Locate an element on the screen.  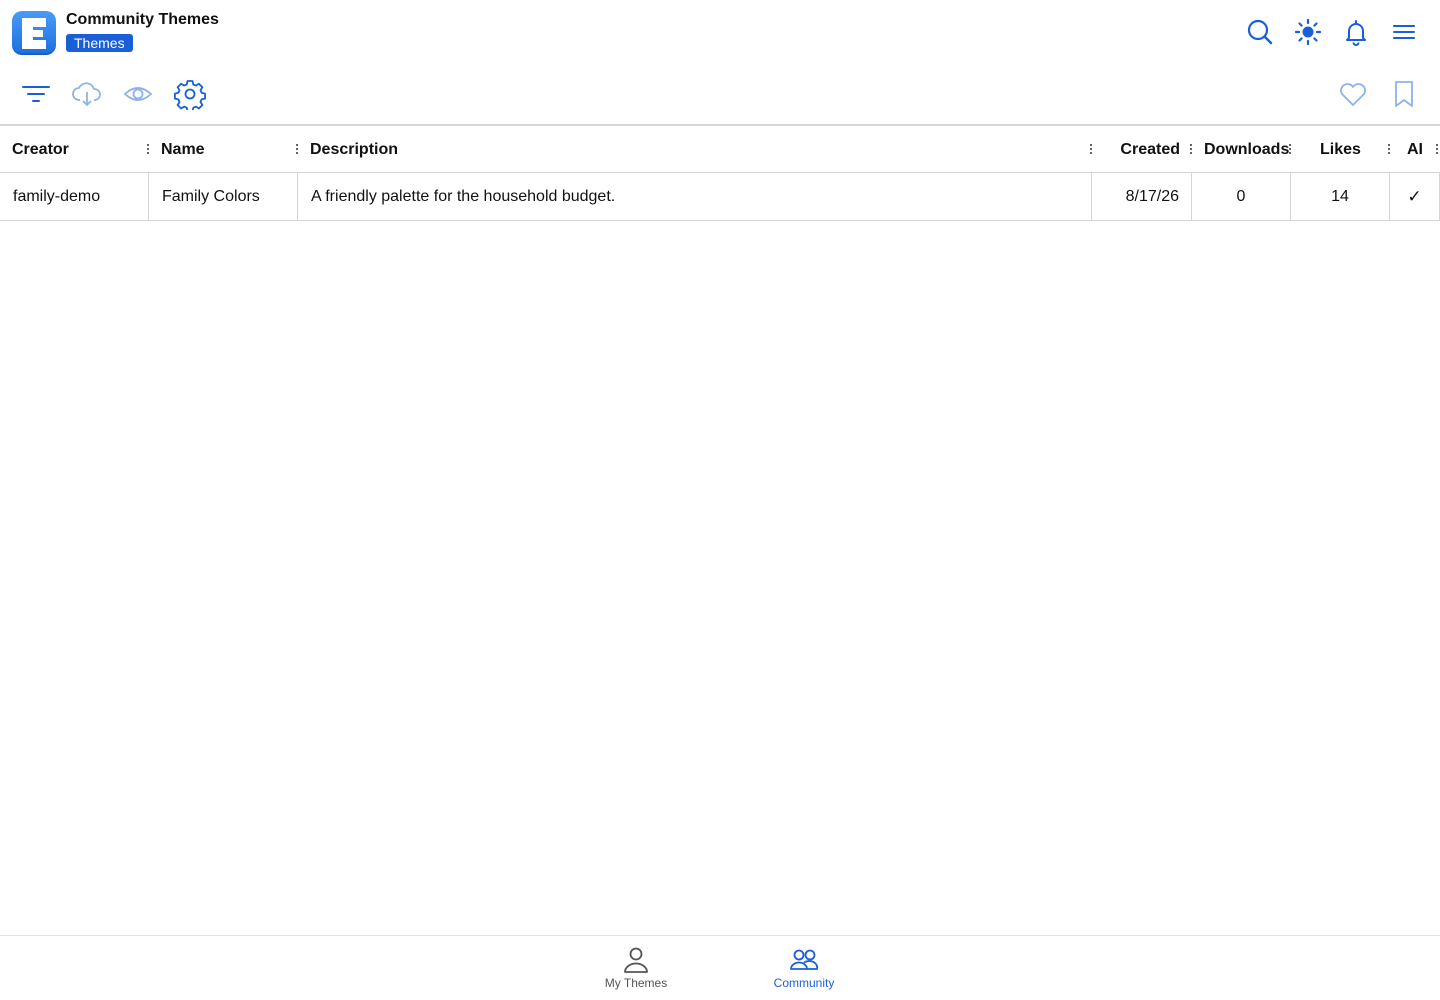
tab-my-themes: My Themes is located at coordinates (636, 968).